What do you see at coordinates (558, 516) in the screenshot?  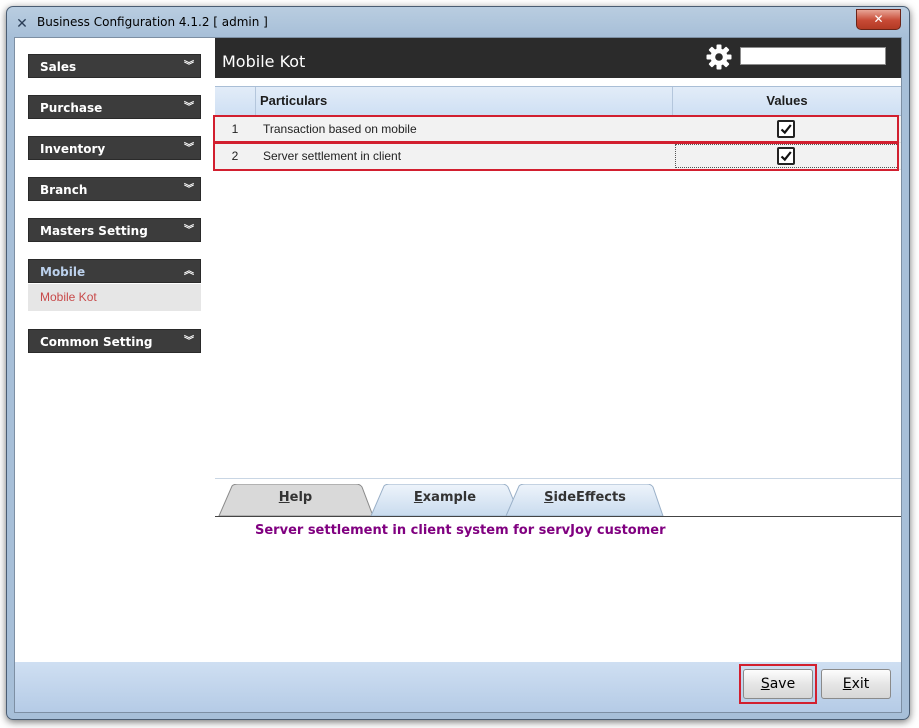 I see `tab-divider` at bounding box center [558, 516].